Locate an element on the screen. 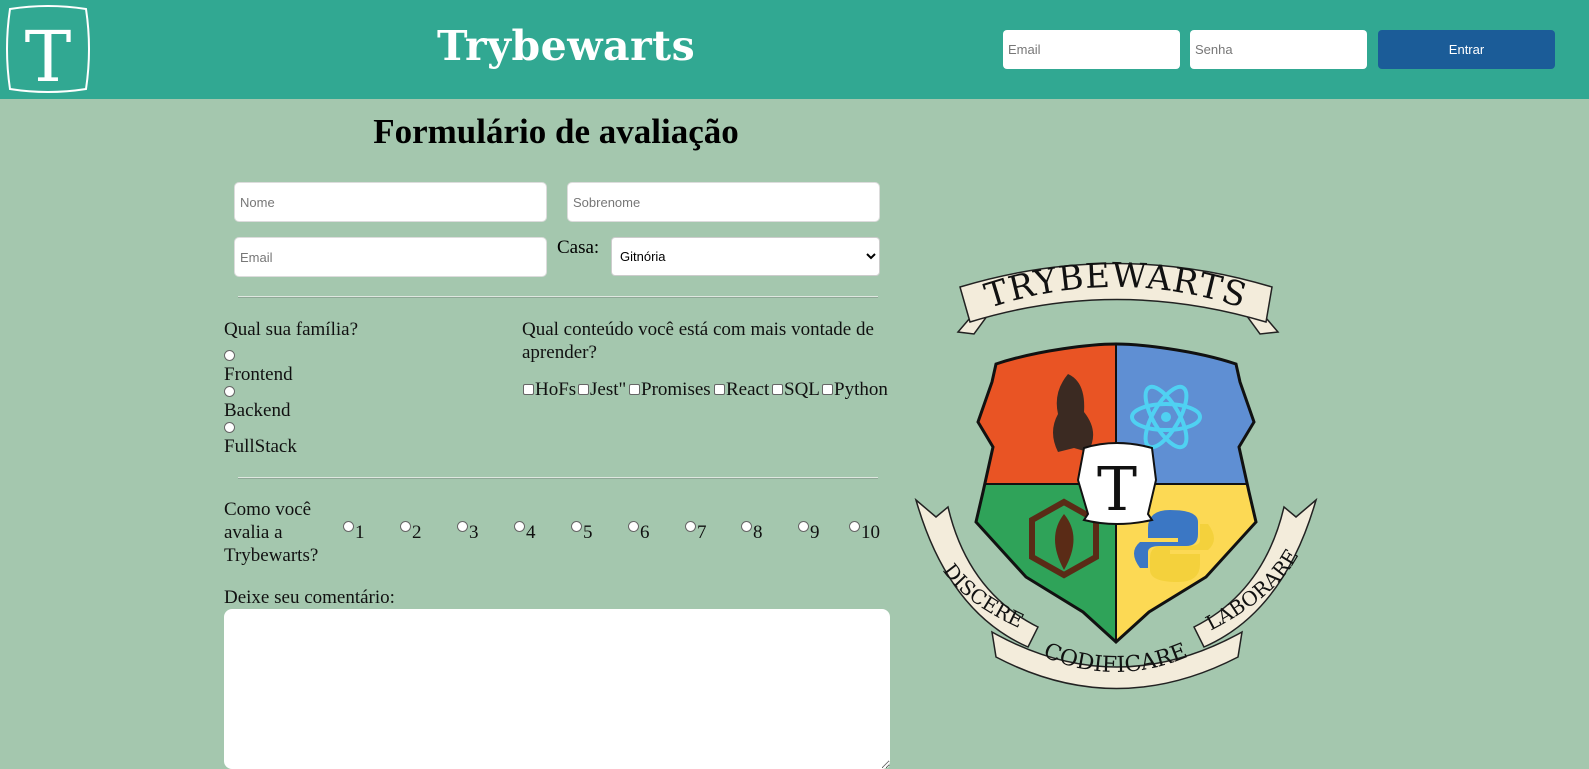 The image size is (1589, 769). rating-question: Como você avalia a Trybewarts? is located at coordinates (271, 532).